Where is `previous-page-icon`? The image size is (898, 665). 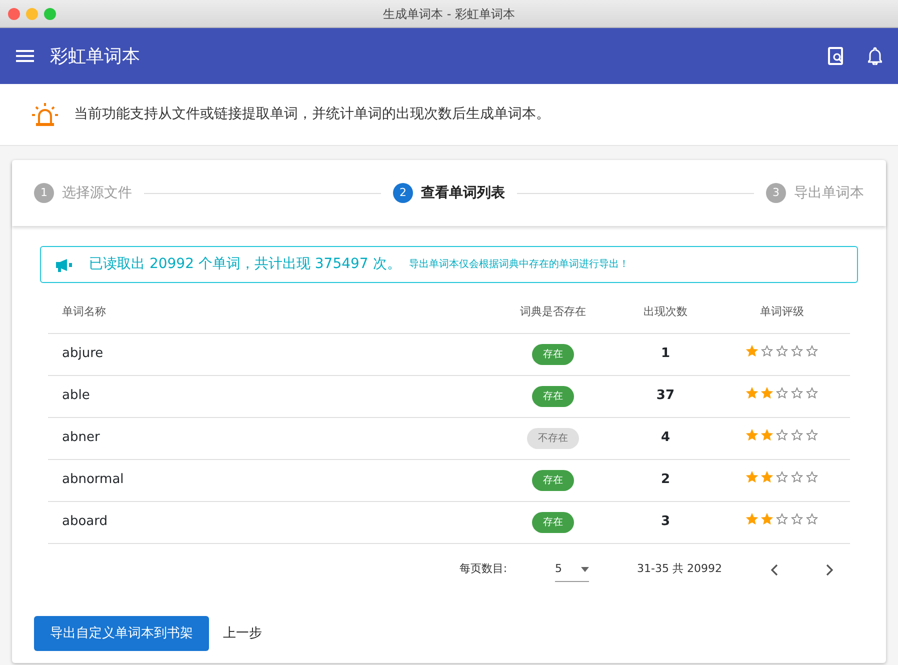
previous-page-icon is located at coordinates (774, 570).